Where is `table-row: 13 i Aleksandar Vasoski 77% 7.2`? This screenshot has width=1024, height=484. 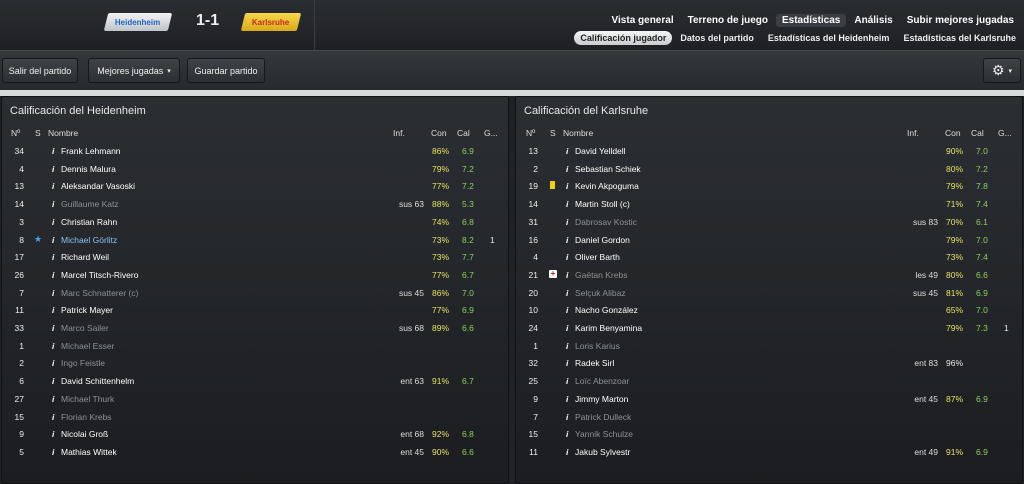
table-row: 13 i Aleksandar Vasoski 77% 7.2 is located at coordinates (255, 186).